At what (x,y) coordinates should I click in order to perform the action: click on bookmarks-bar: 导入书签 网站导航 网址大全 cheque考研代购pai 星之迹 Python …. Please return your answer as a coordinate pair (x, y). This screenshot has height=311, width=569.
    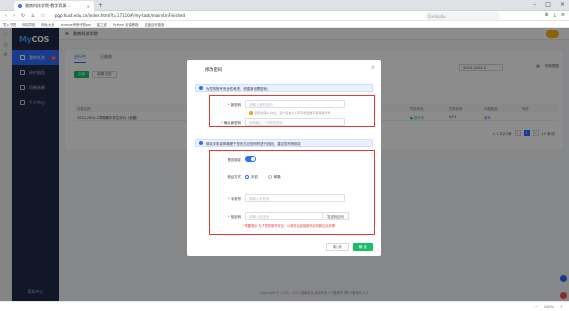
    Looking at the image, I should click on (284, 24).